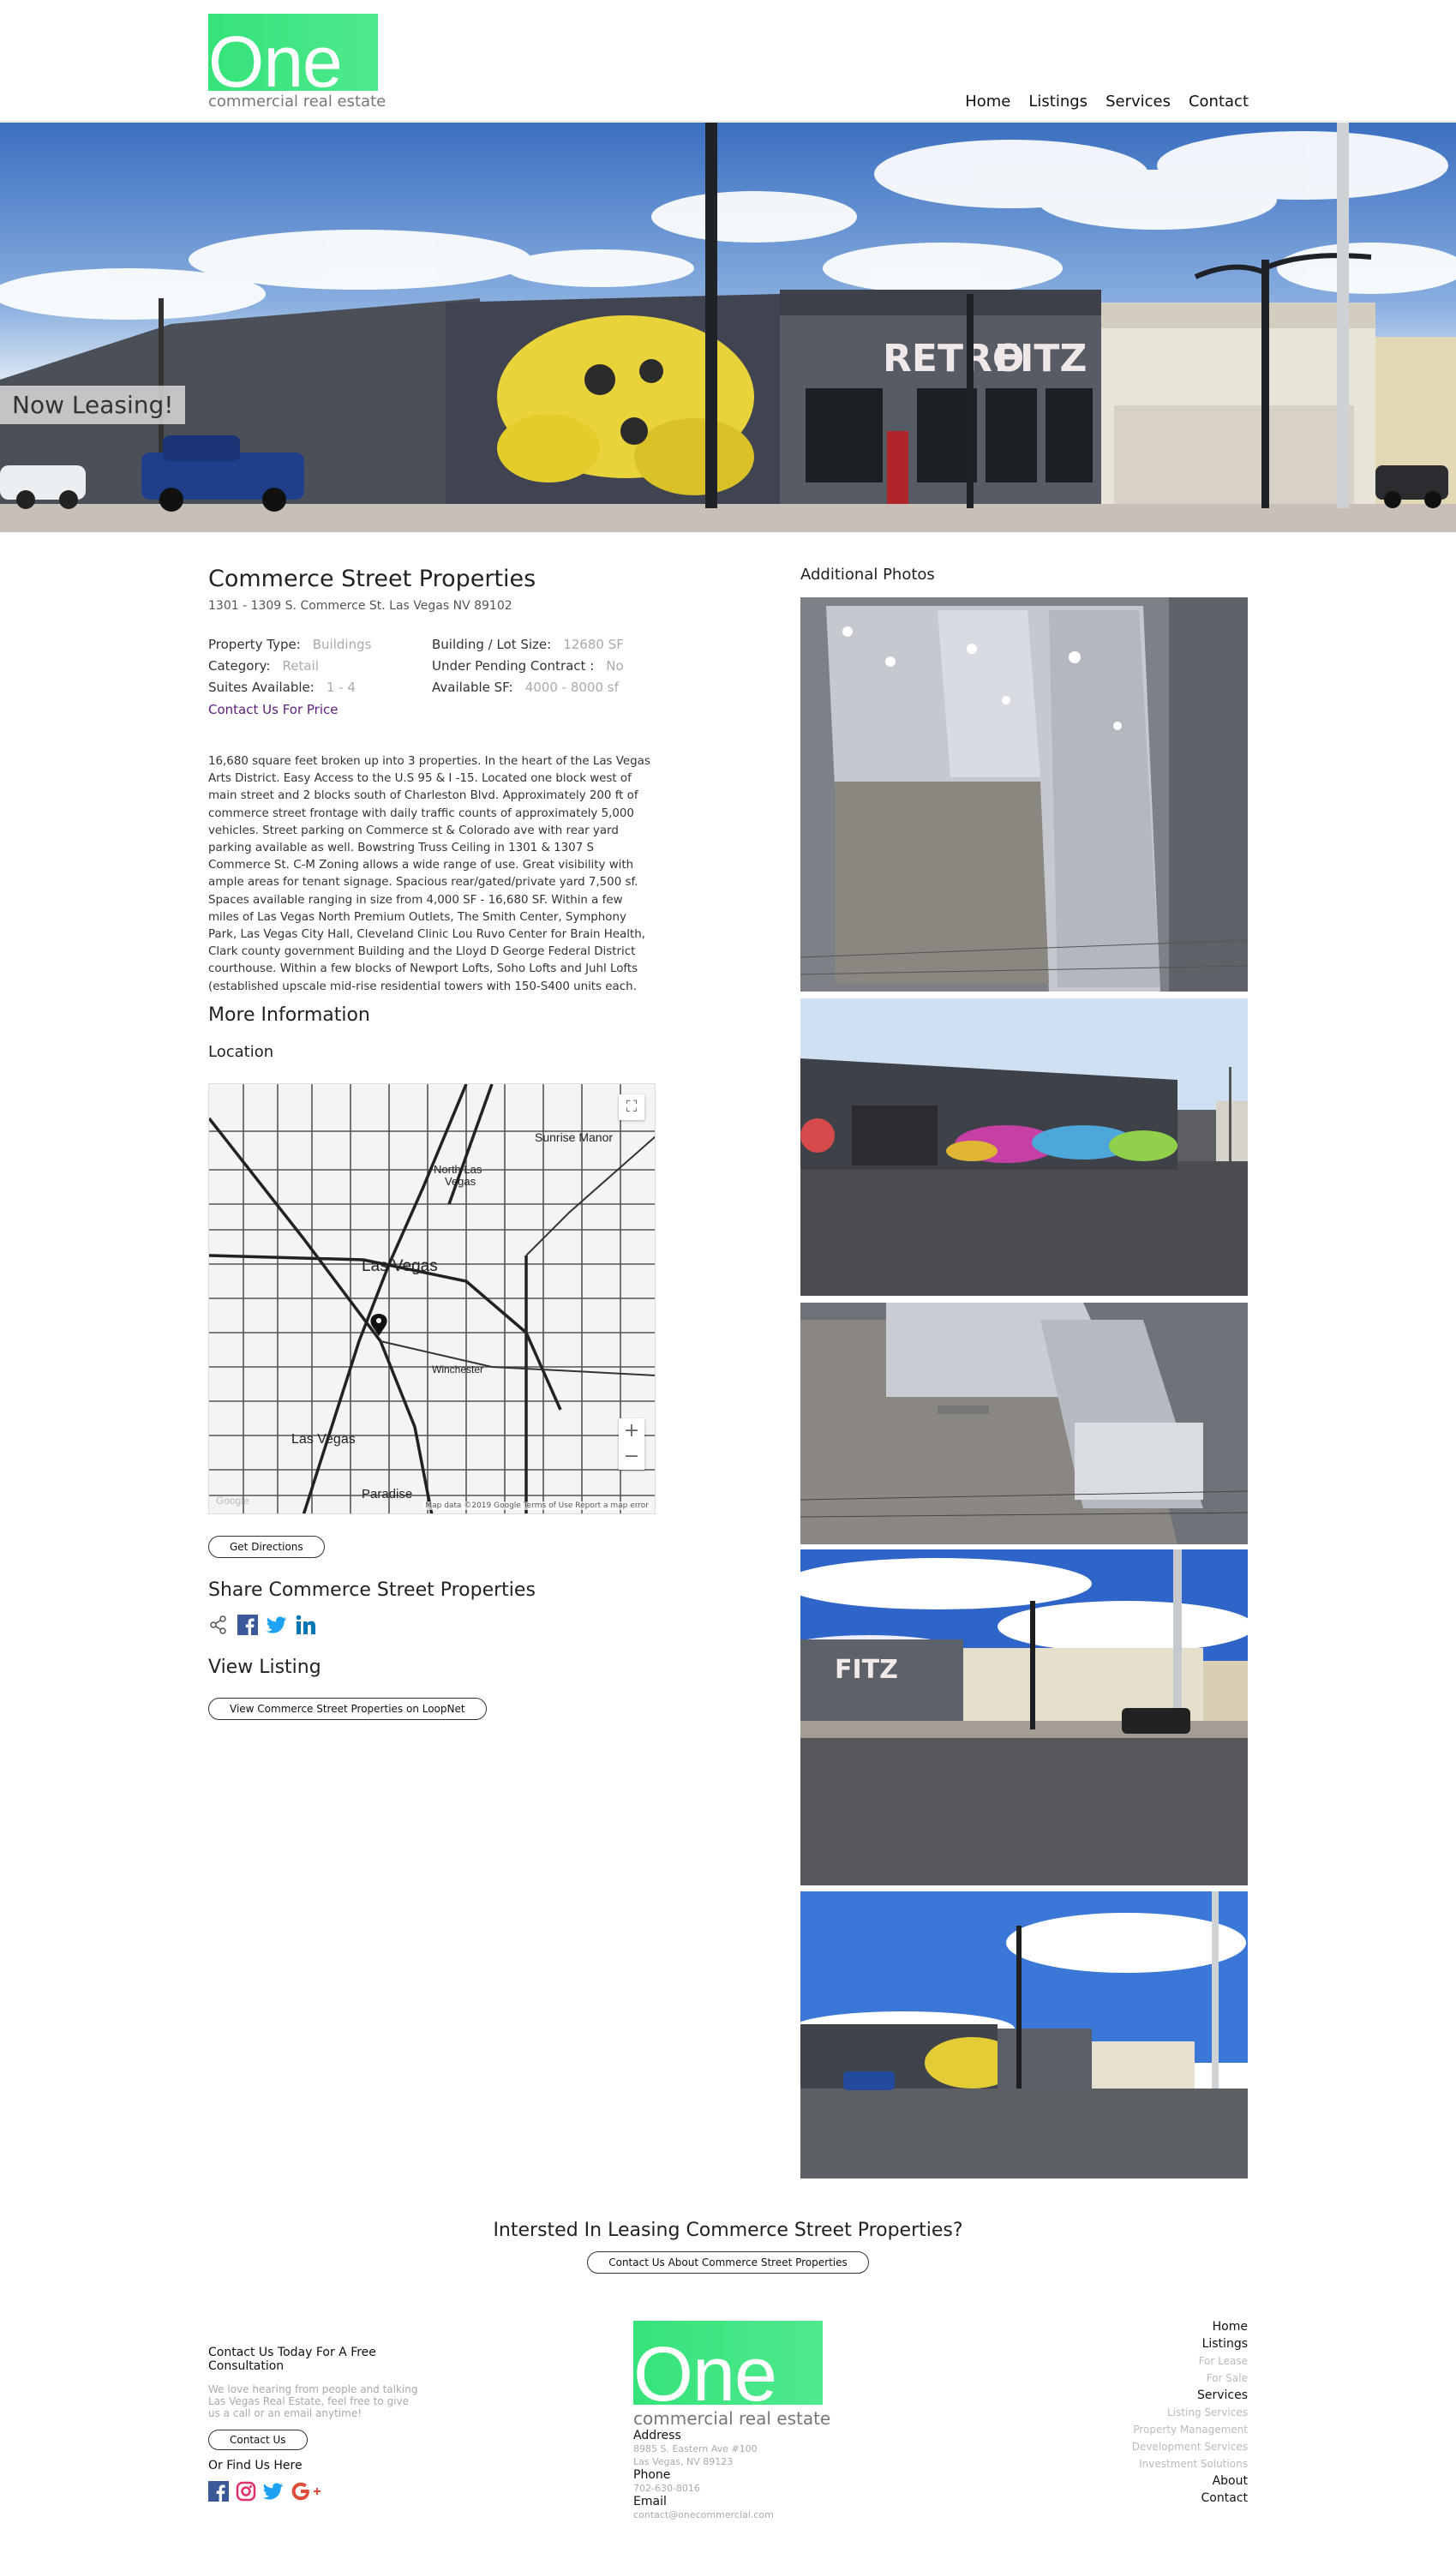 This screenshot has height=2571, width=1456. I want to click on share-icons, so click(262, 1625).